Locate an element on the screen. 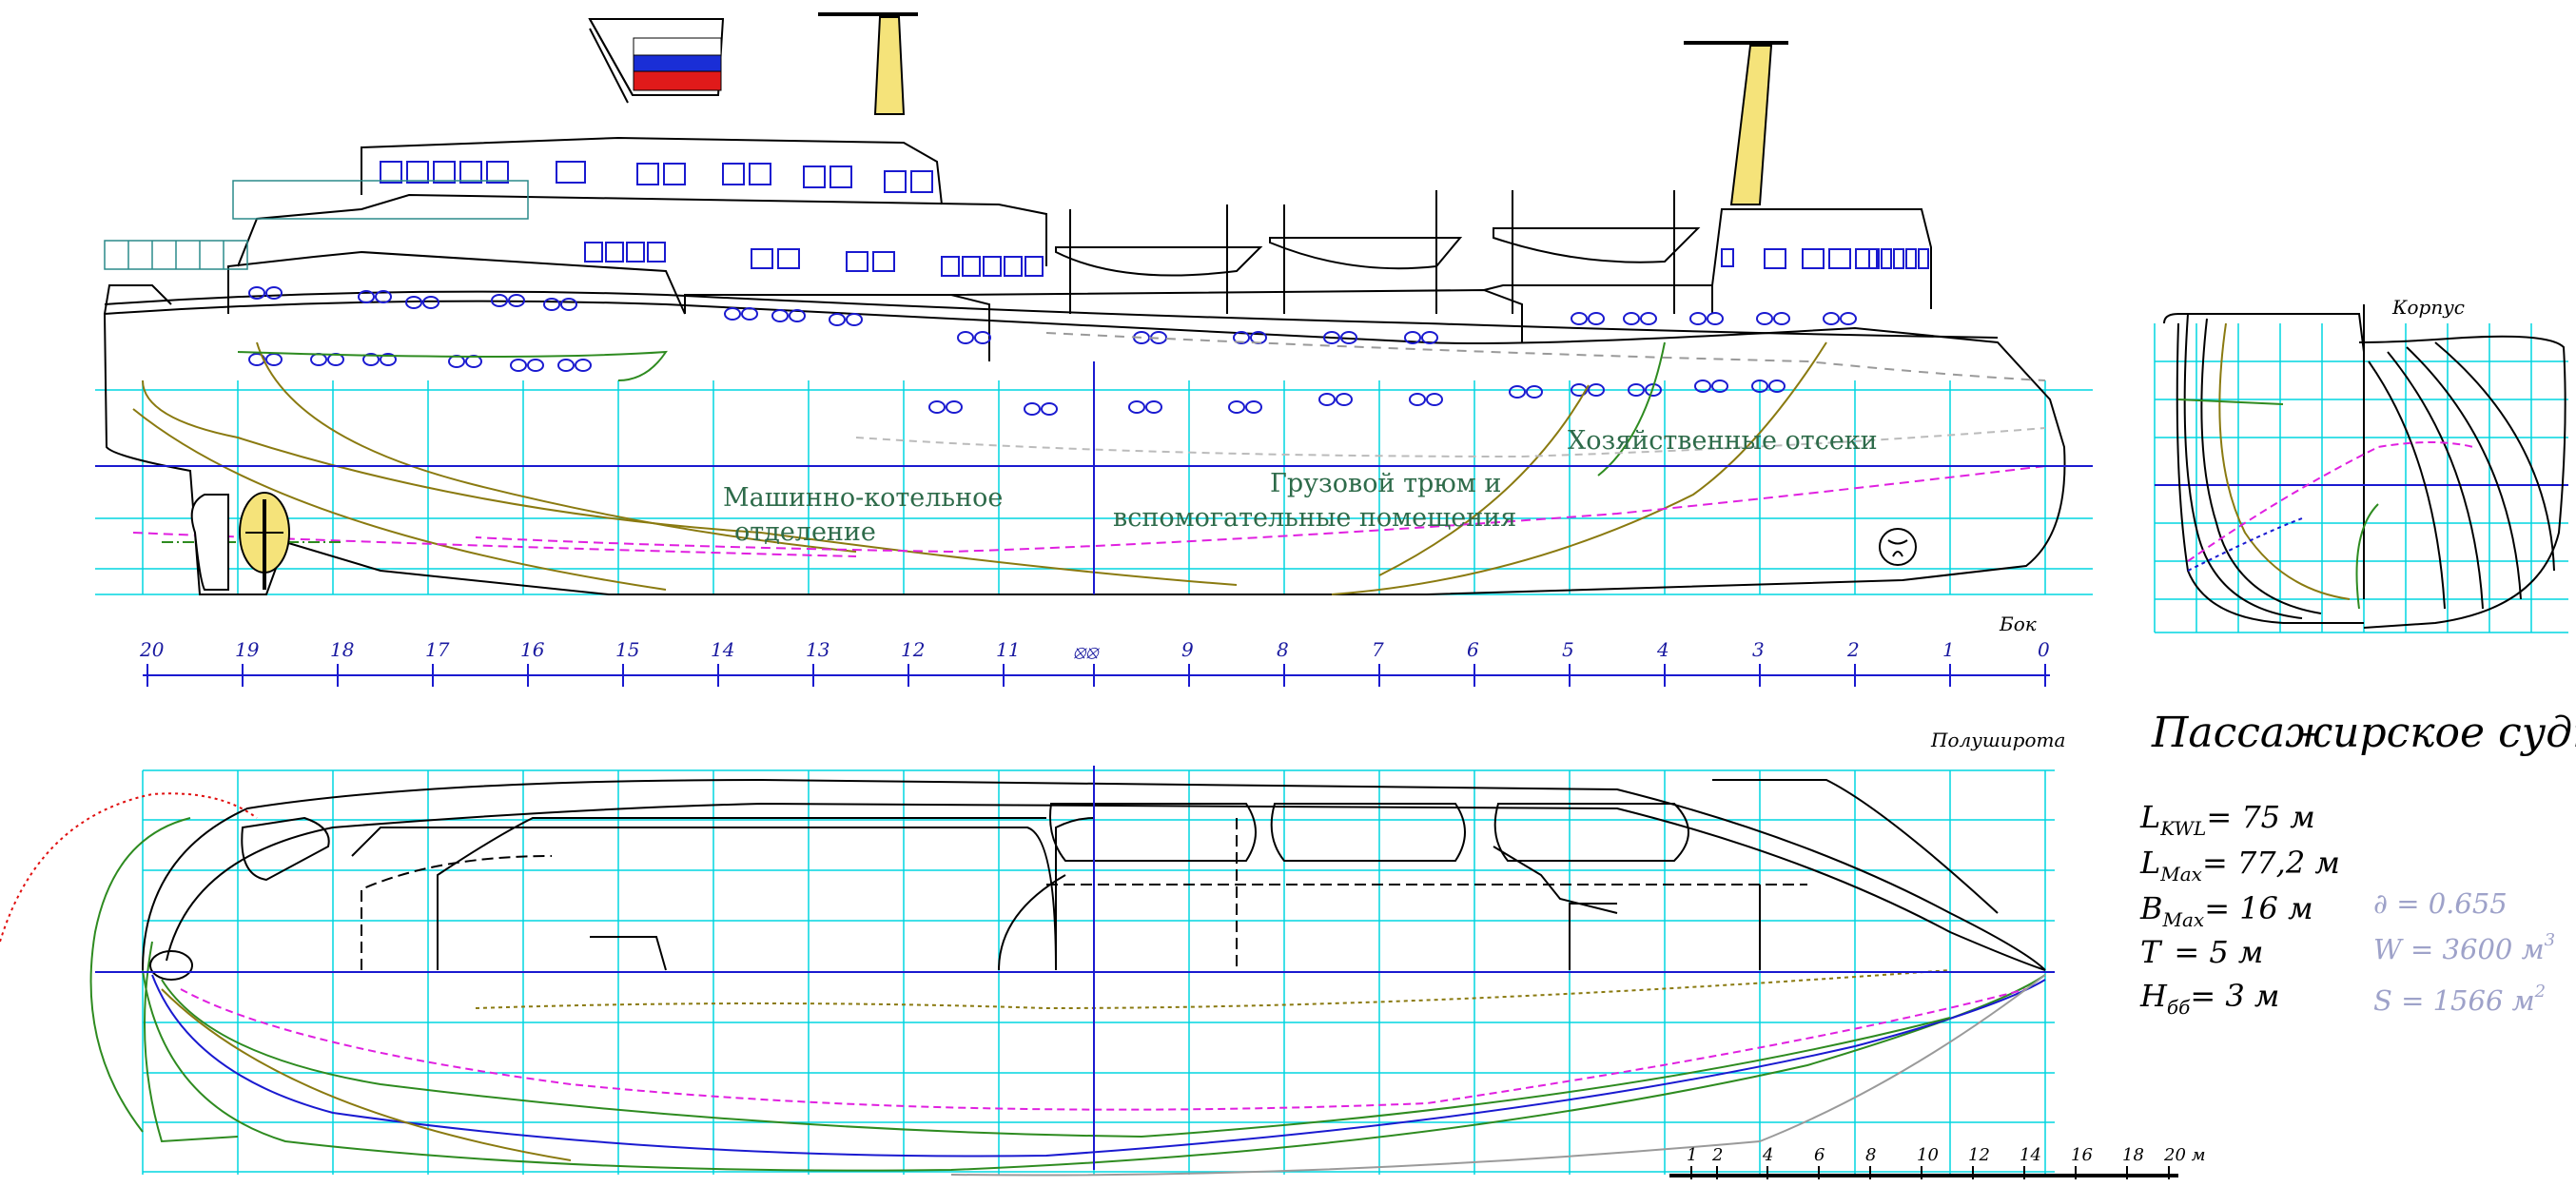  scale-label: 16 is located at coordinates (2082, 1155).